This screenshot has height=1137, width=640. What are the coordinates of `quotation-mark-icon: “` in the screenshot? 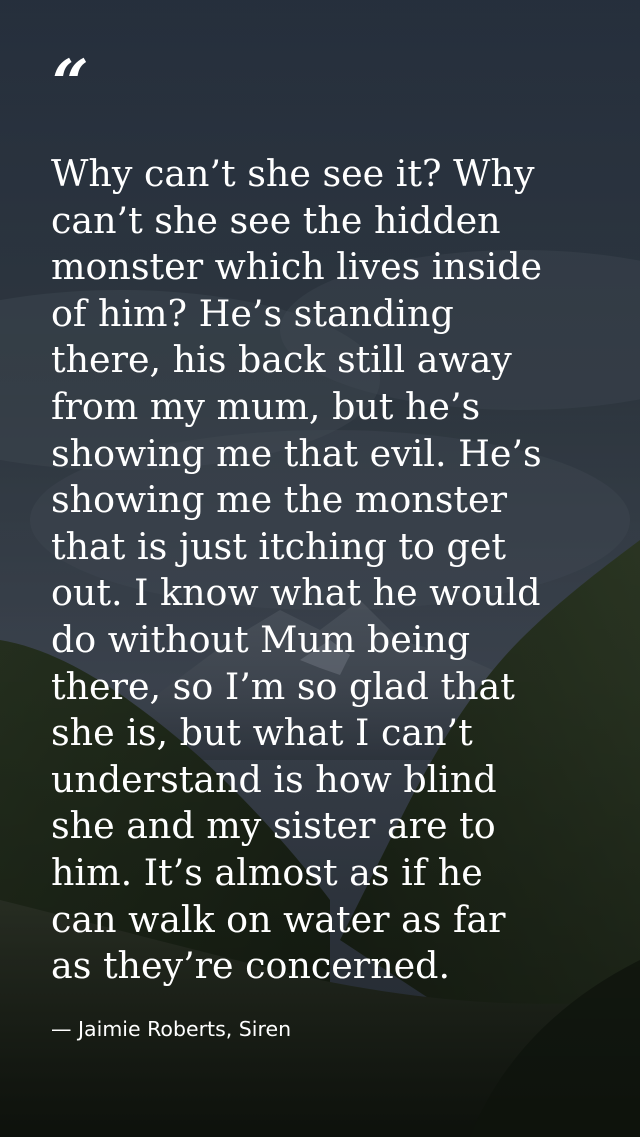 It's located at (70, 83).